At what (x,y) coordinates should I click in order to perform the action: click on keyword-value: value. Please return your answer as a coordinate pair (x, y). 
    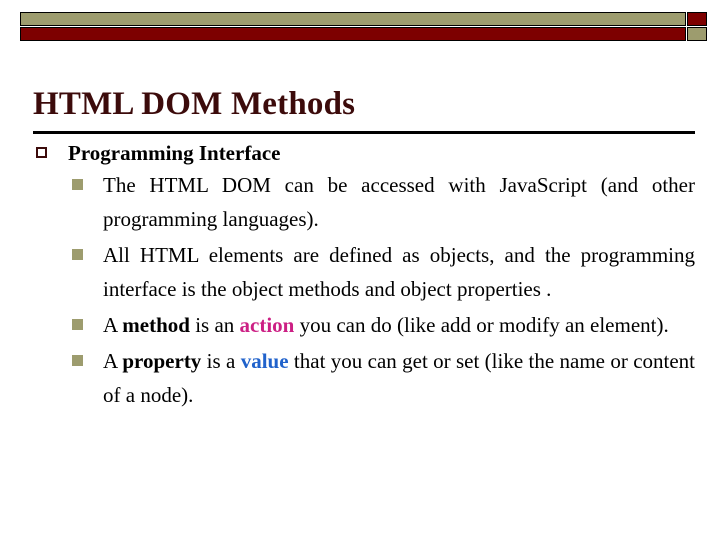
    Looking at the image, I should click on (264, 361).